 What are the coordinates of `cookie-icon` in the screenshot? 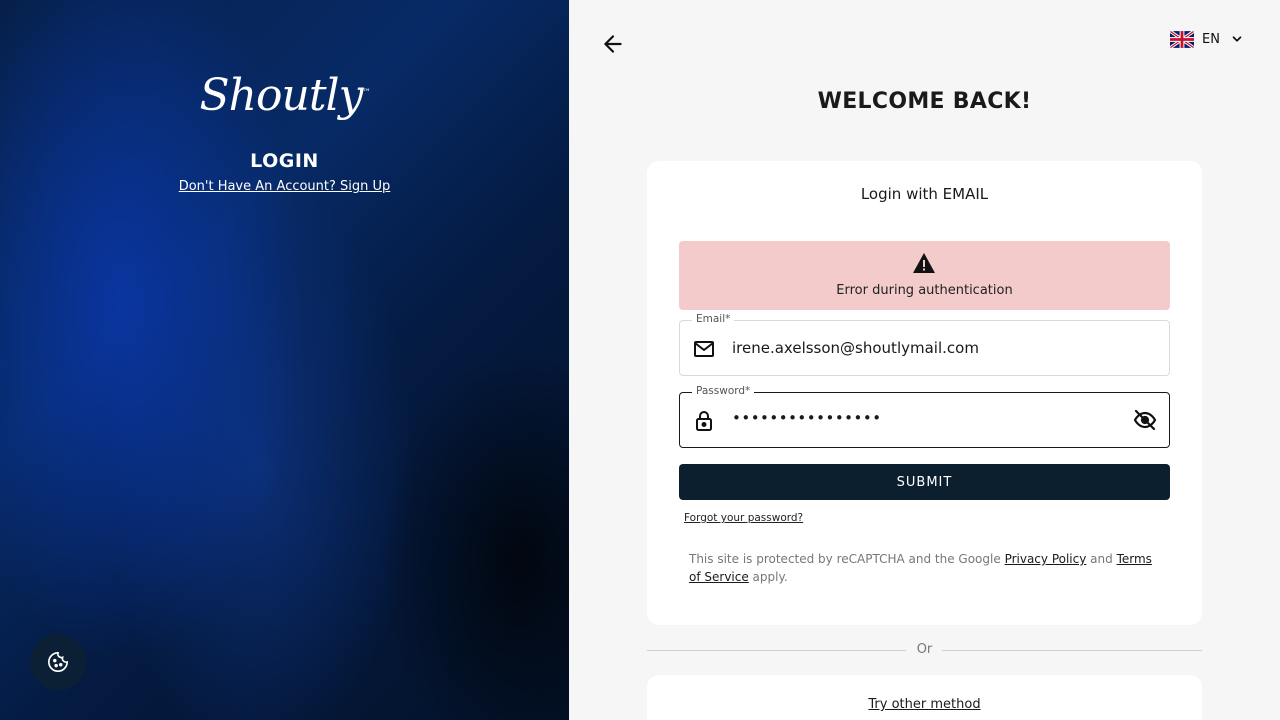 It's located at (58, 662).